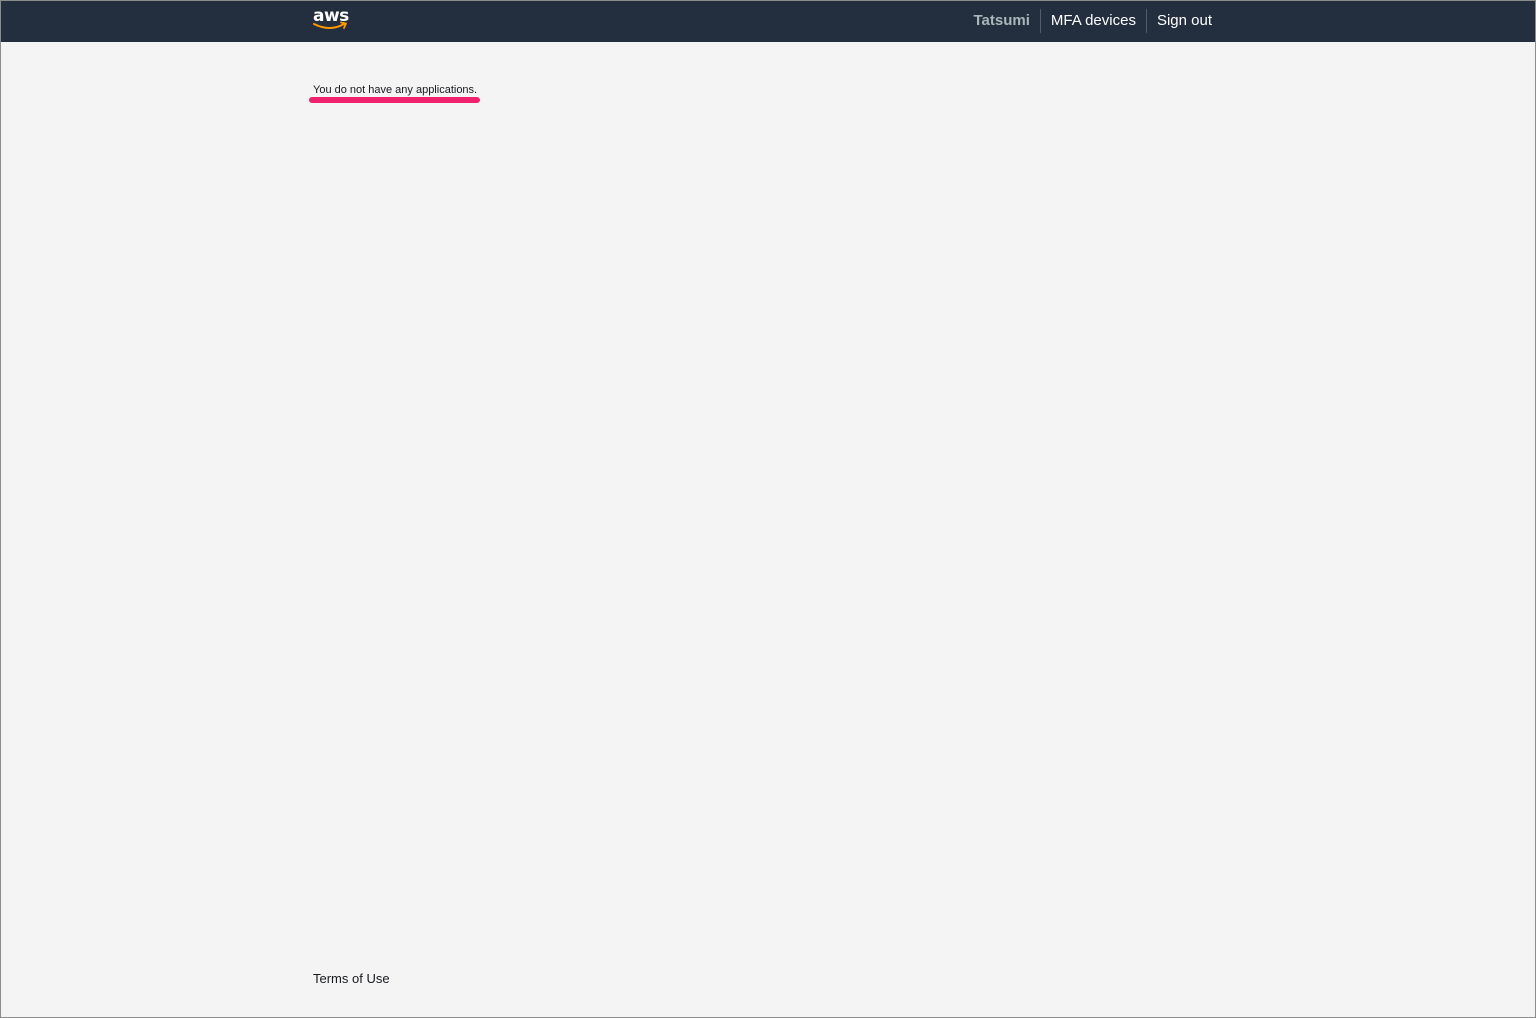 This screenshot has width=1536, height=1018. What do you see at coordinates (394, 100) in the screenshot?
I see `annotation-underline` at bounding box center [394, 100].